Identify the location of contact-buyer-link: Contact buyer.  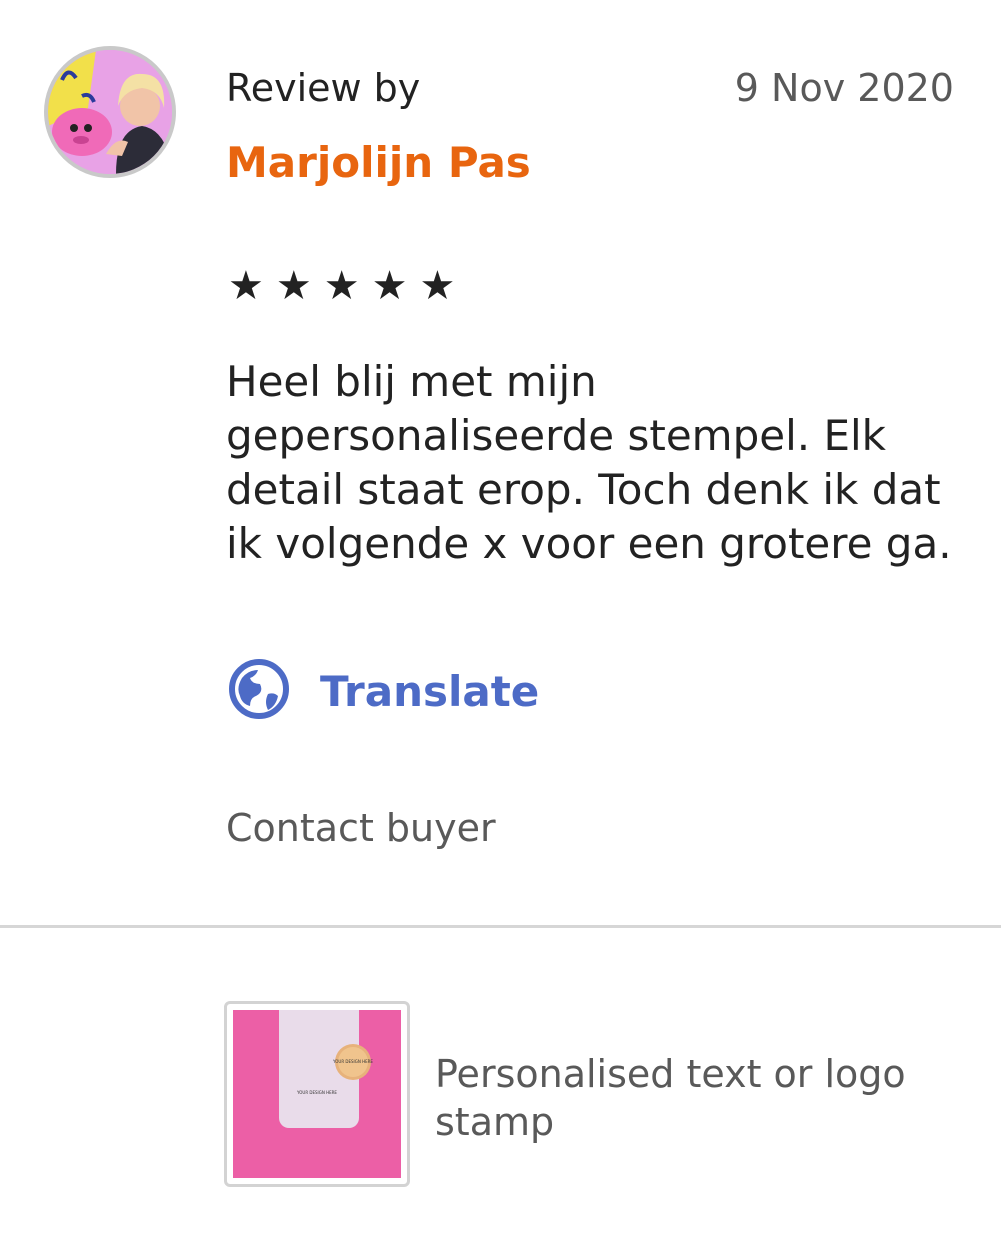
(361, 828).